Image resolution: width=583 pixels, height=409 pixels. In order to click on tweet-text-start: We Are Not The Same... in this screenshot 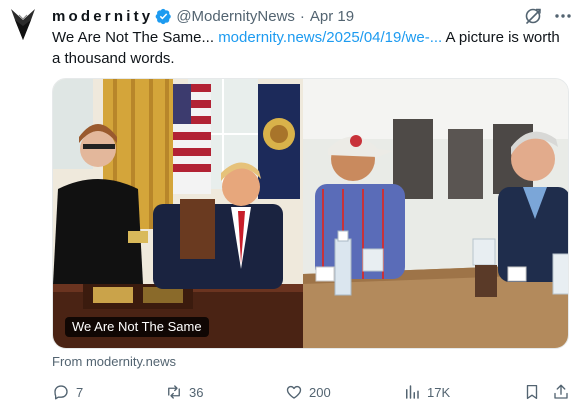, I will do `click(135, 37)`.